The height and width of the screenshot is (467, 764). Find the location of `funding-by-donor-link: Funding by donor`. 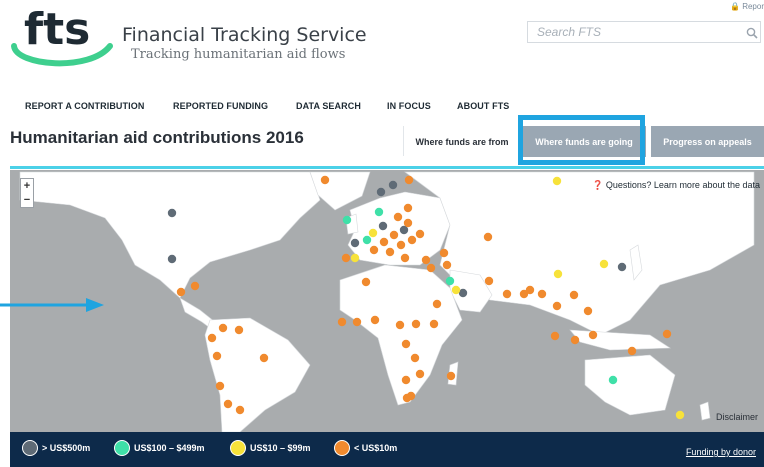

funding-by-donor-link: Funding by donor is located at coordinates (721, 452).